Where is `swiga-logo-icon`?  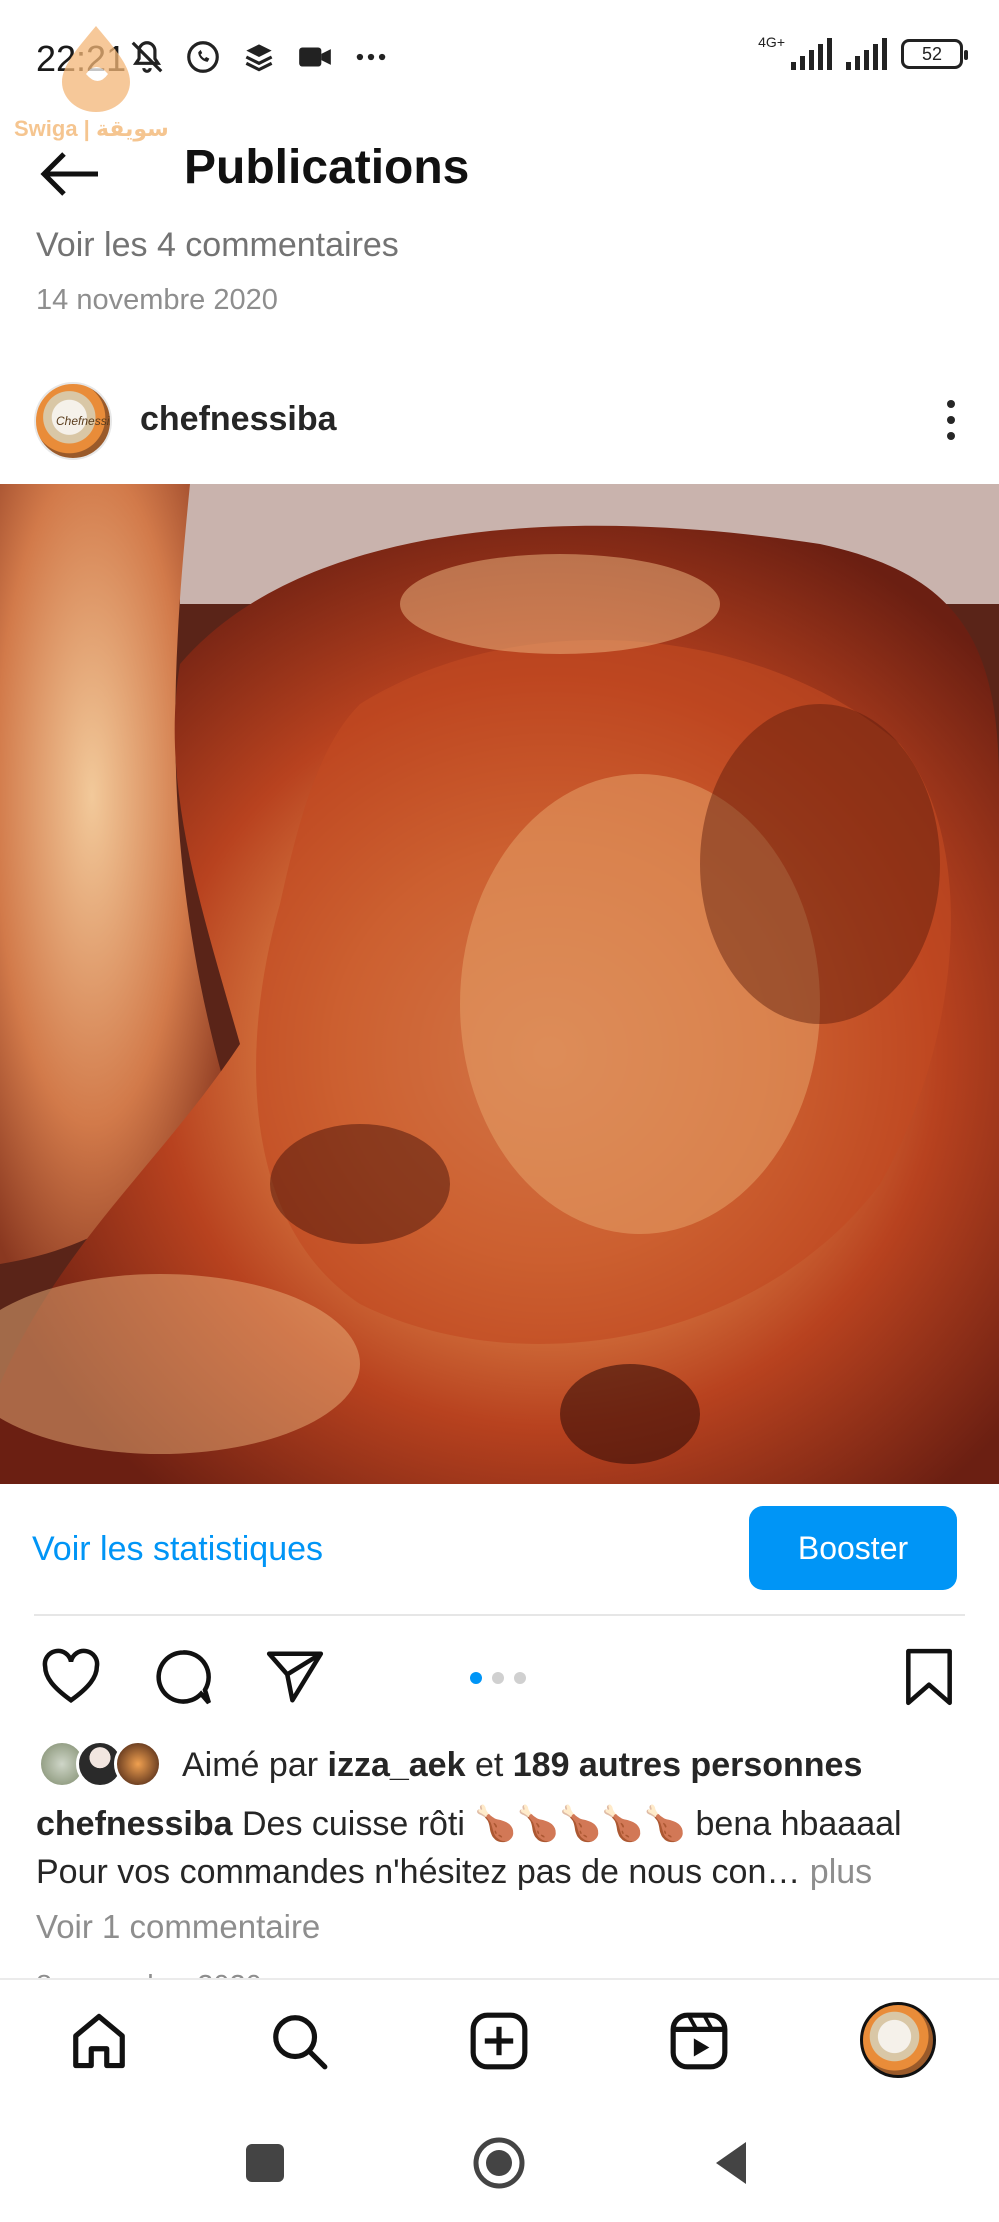 swiga-logo-icon is located at coordinates (96, 69).